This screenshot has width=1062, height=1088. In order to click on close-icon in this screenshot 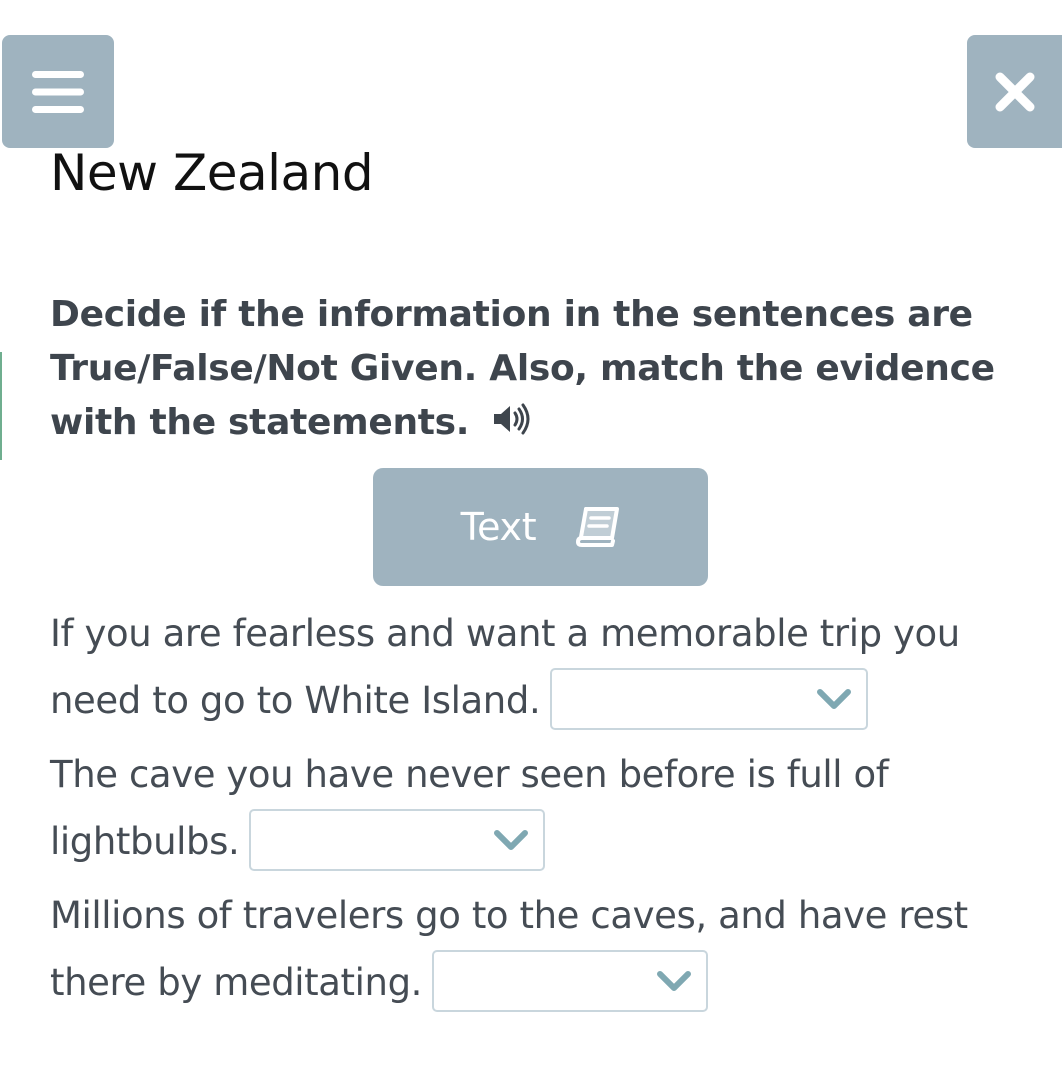, I will do `click(1014, 91)`.